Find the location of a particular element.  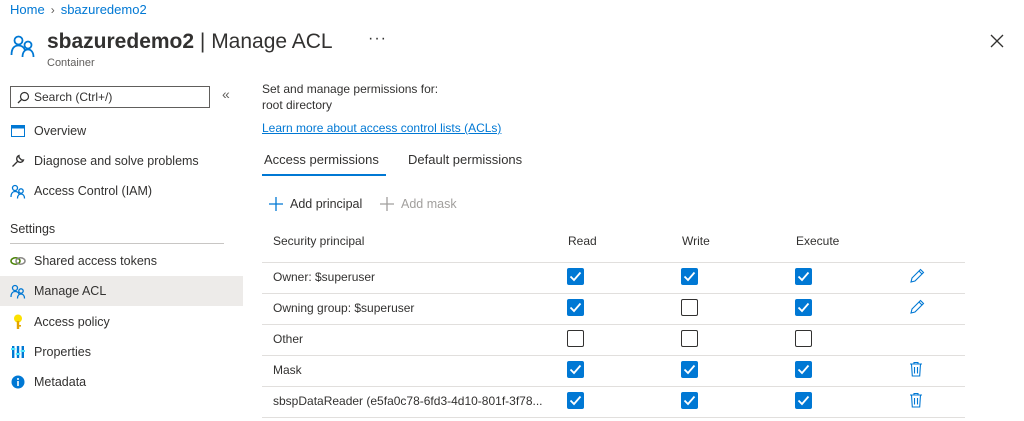

target-path: root directory is located at coordinates (297, 105).